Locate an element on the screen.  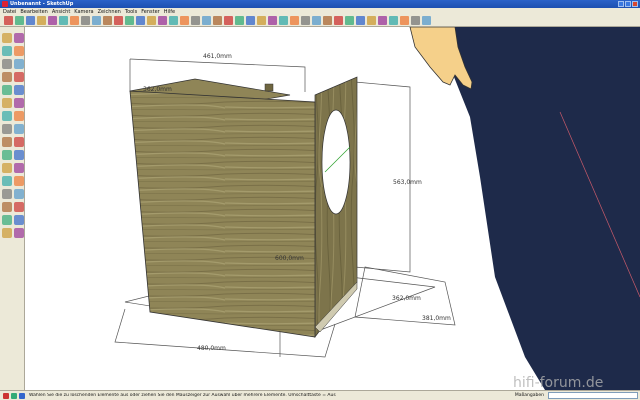
dim-bottom-depth-outer: 381,0mm is located at coordinates (436, 318).